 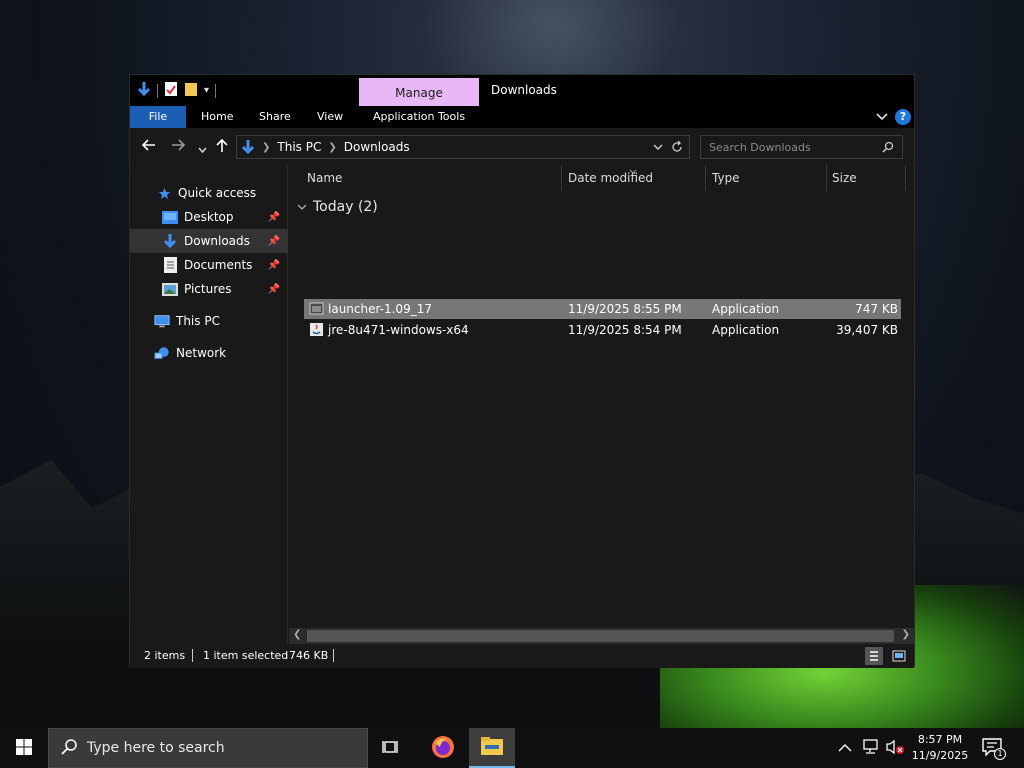 What do you see at coordinates (903, 117) in the screenshot?
I see `help-icon: ?` at bounding box center [903, 117].